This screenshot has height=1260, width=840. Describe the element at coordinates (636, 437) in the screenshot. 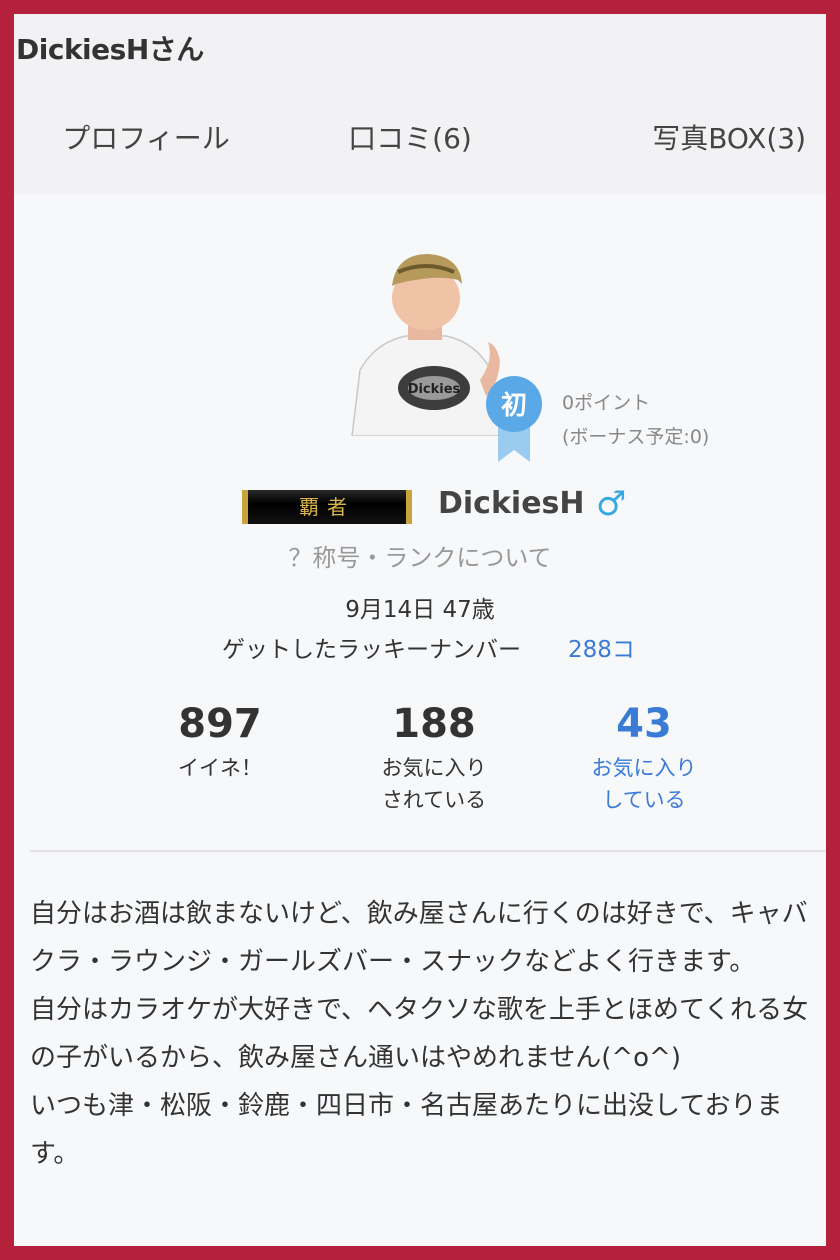

I see `bonus-value: (ボーナス予定:0)` at that location.